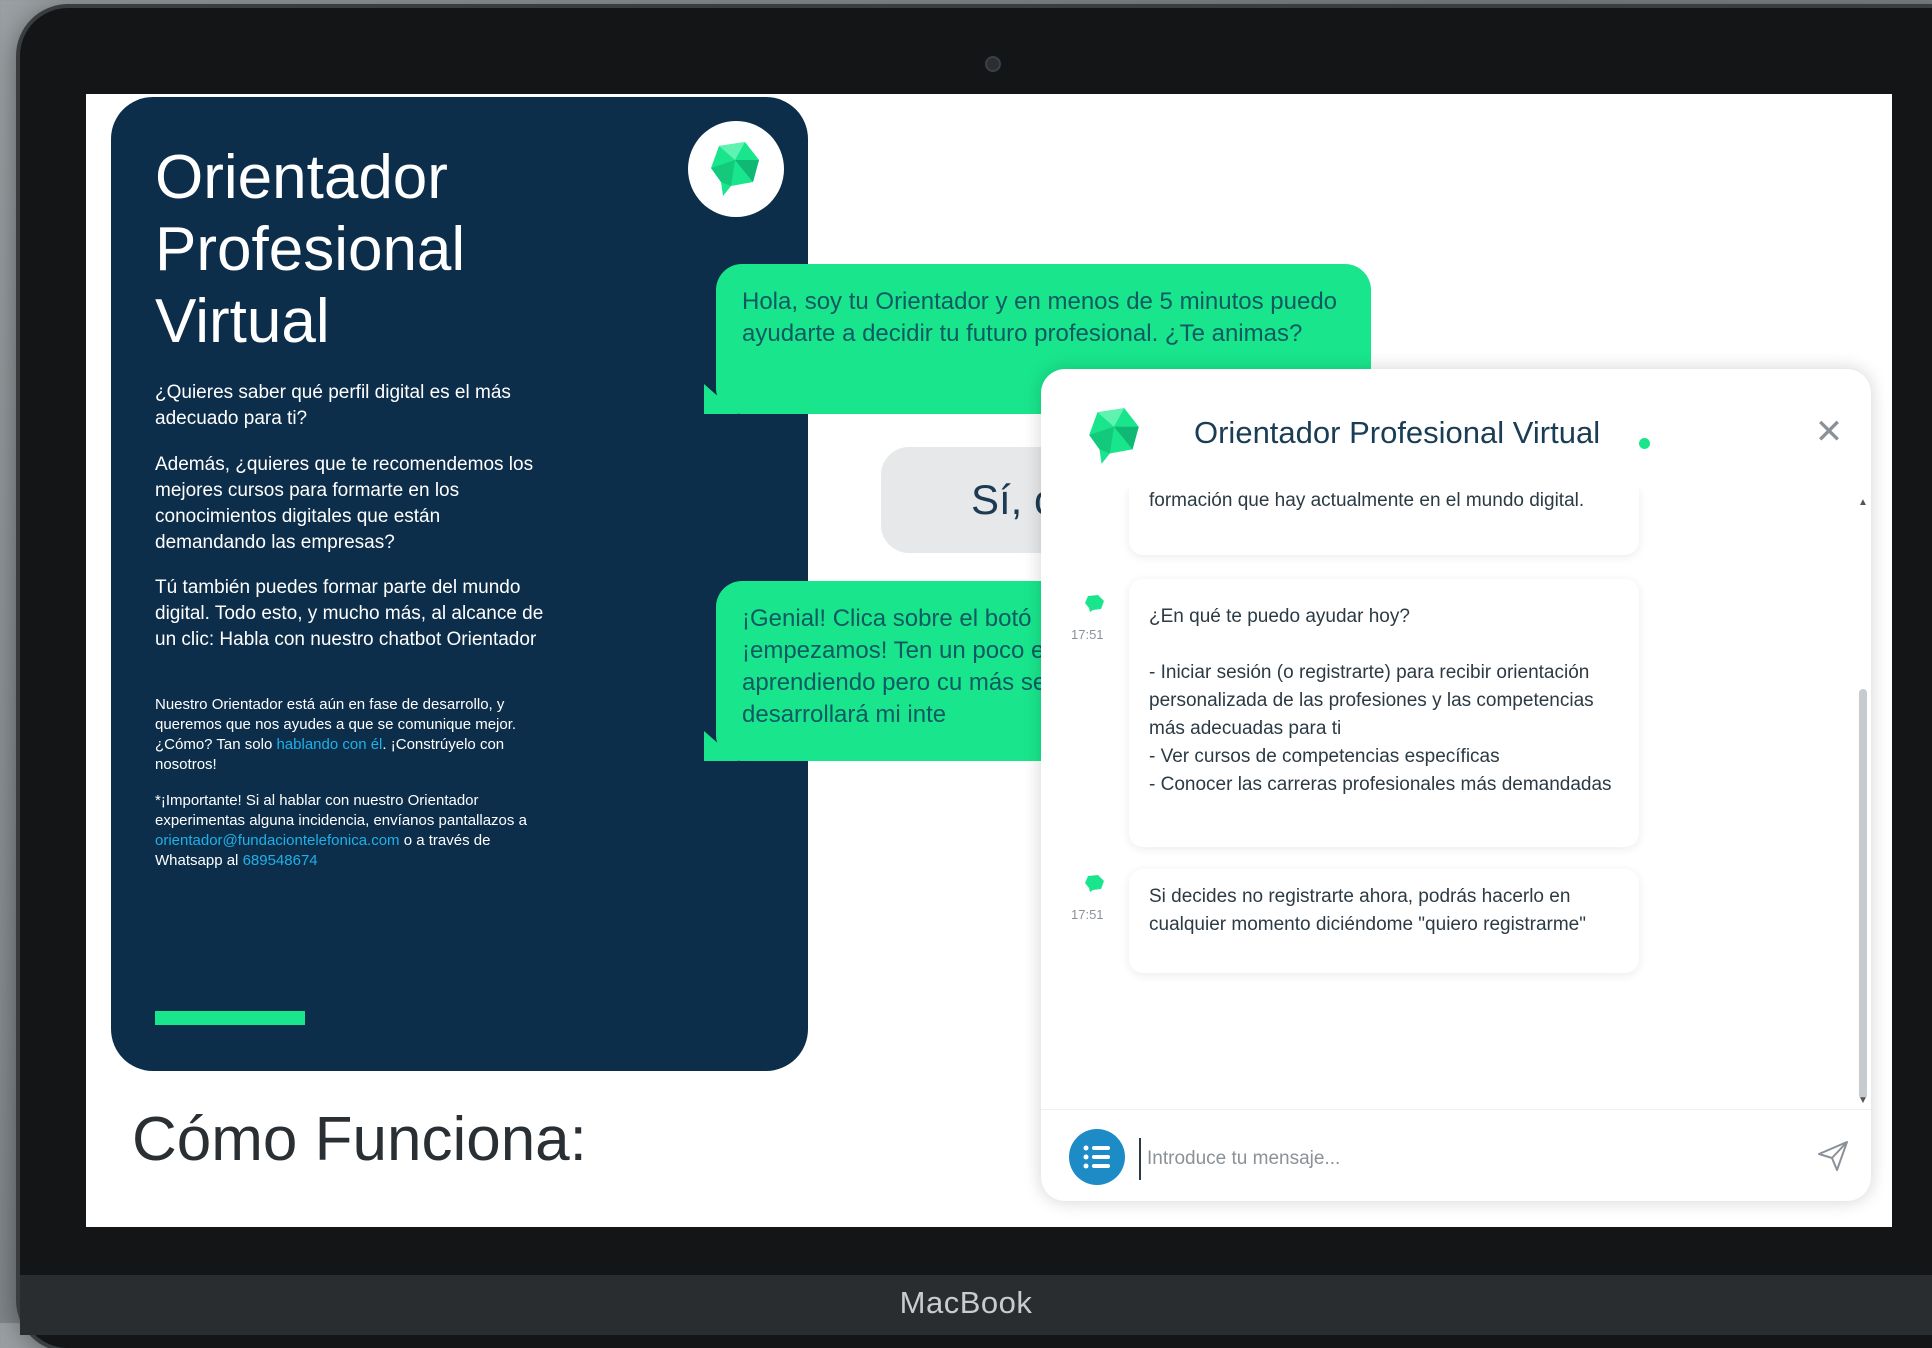  What do you see at coordinates (1397, 432) in the screenshot?
I see `chat-title: Orientador Profesional Virtual` at bounding box center [1397, 432].